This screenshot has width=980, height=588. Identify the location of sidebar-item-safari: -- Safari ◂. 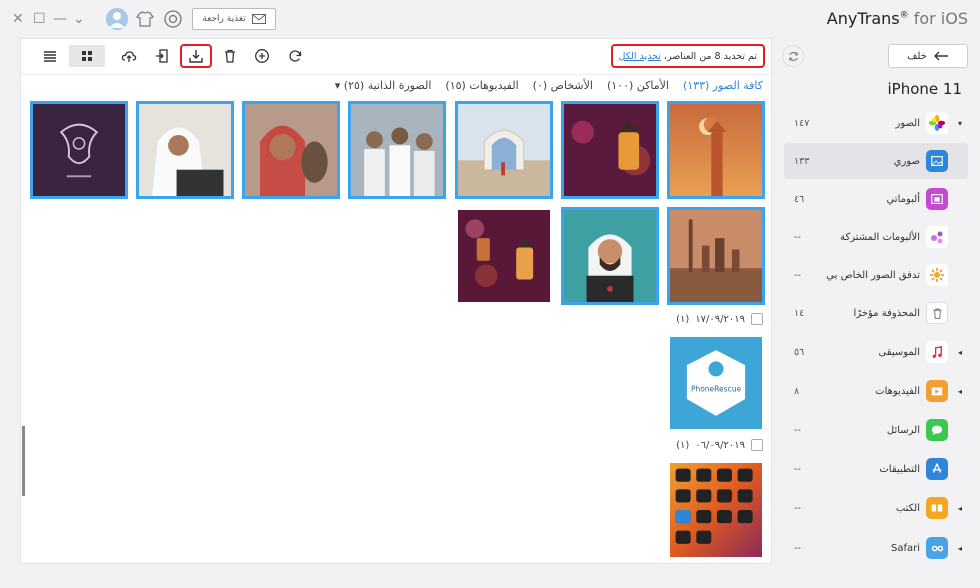
(876, 548).